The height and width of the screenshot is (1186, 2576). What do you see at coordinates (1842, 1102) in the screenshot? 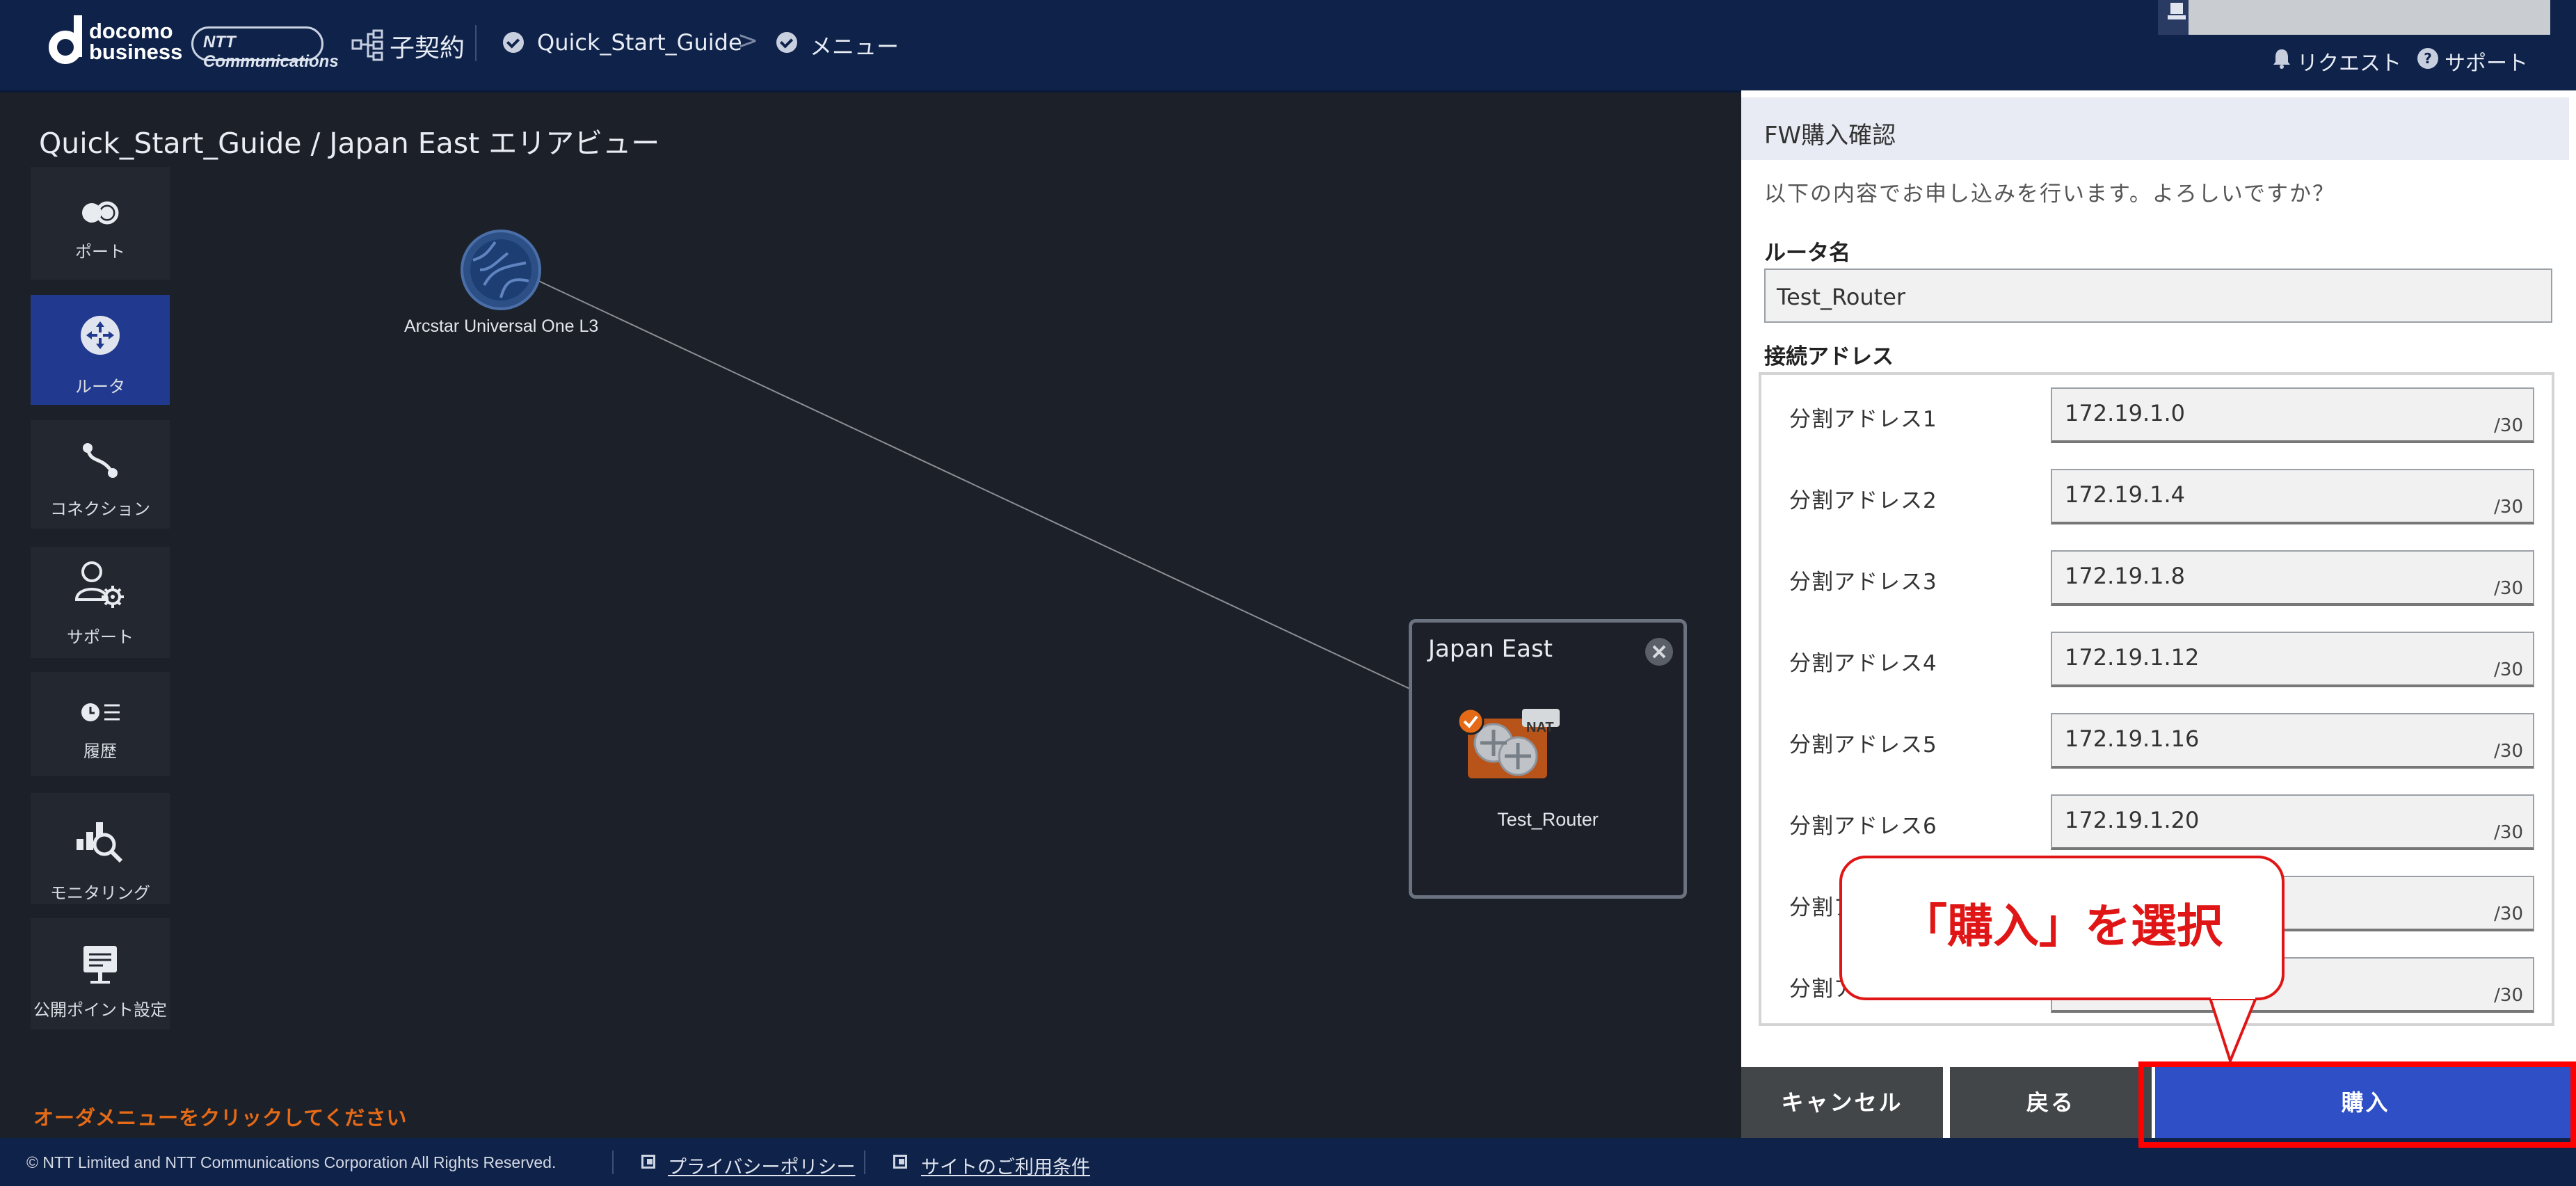
I see `cancel-button: キャンセル` at bounding box center [1842, 1102].